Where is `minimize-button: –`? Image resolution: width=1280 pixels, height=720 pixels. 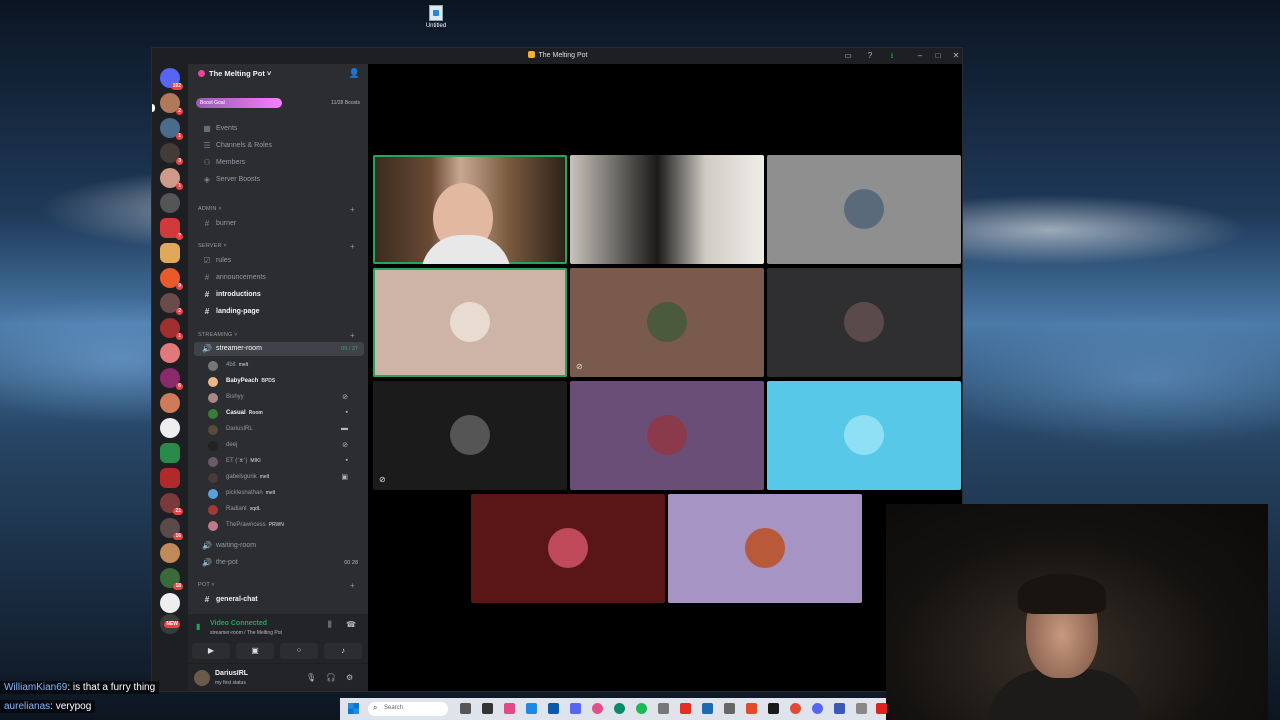 minimize-button: – is located at coordinates (920, 56).